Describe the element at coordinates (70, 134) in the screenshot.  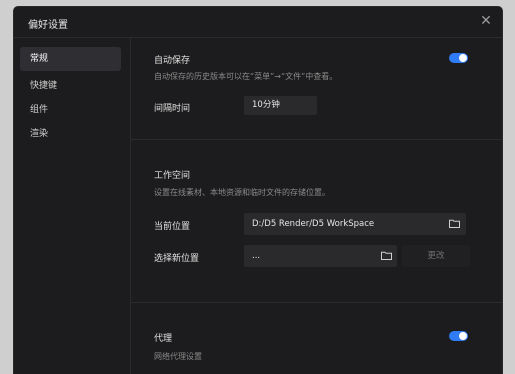
I see `sidebar-item-rendering: 渲染` at that location.